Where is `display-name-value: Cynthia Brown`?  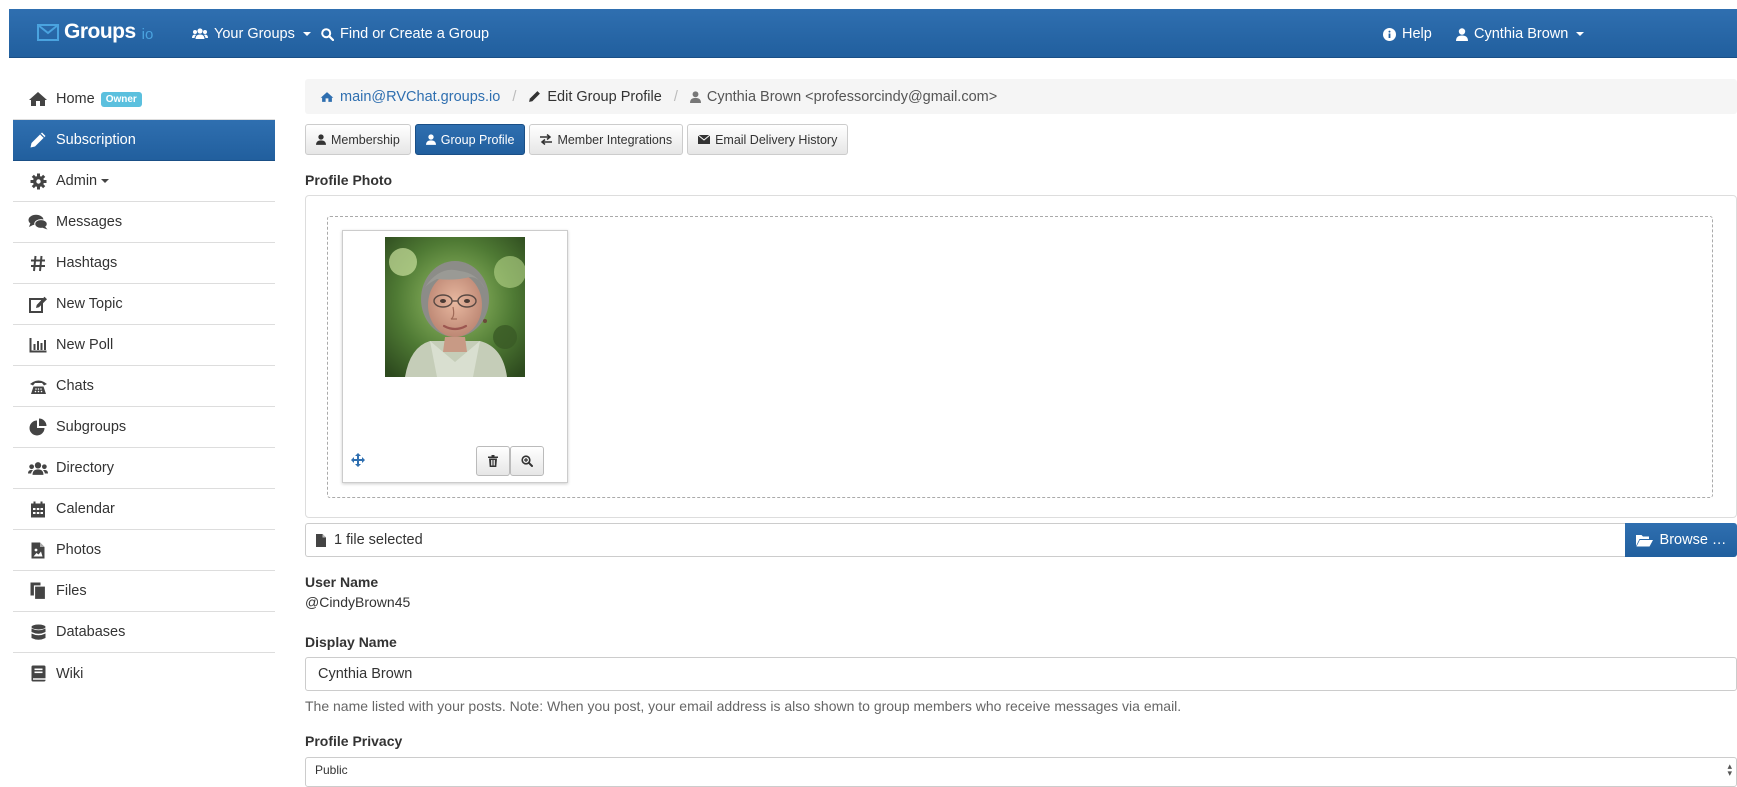
display-name-value: Cynthia Brown is located at coordinates (365, 674).